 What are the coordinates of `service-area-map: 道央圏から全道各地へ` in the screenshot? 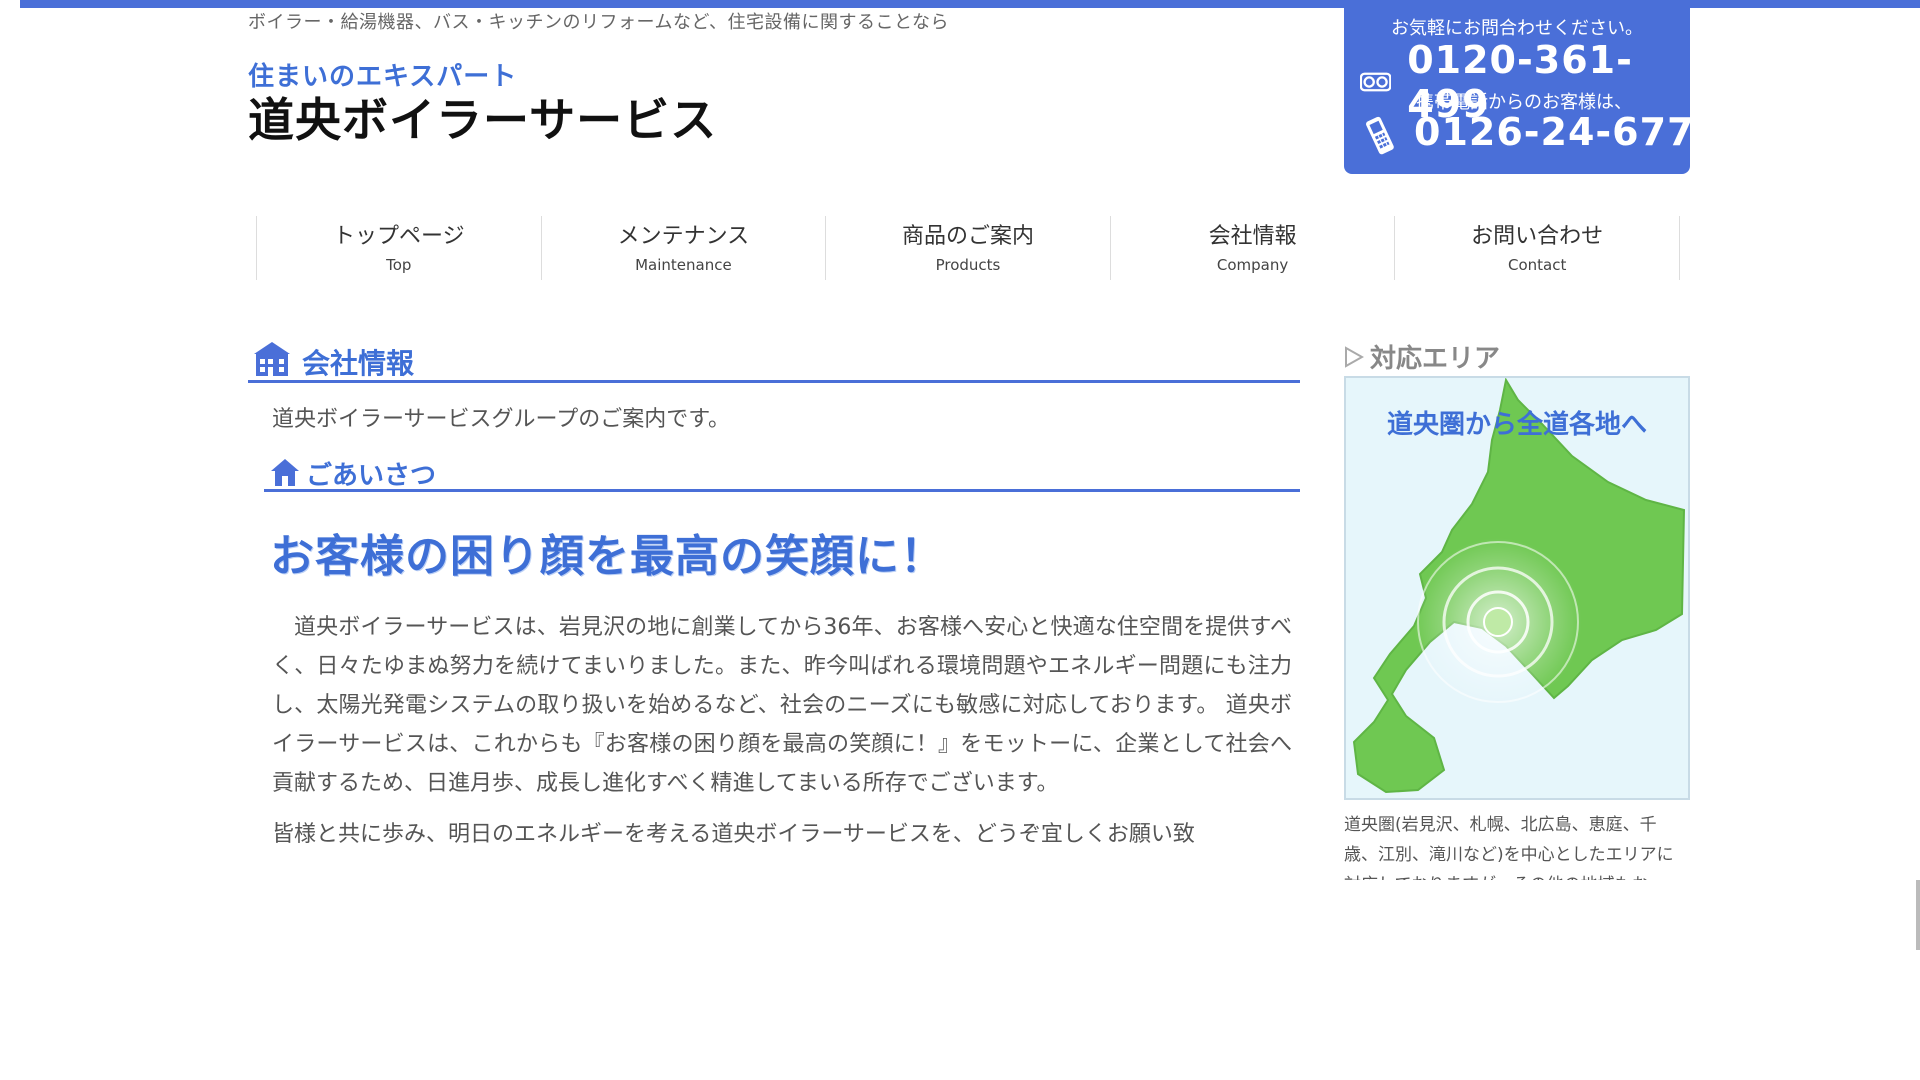 It's located at (1517, 588).